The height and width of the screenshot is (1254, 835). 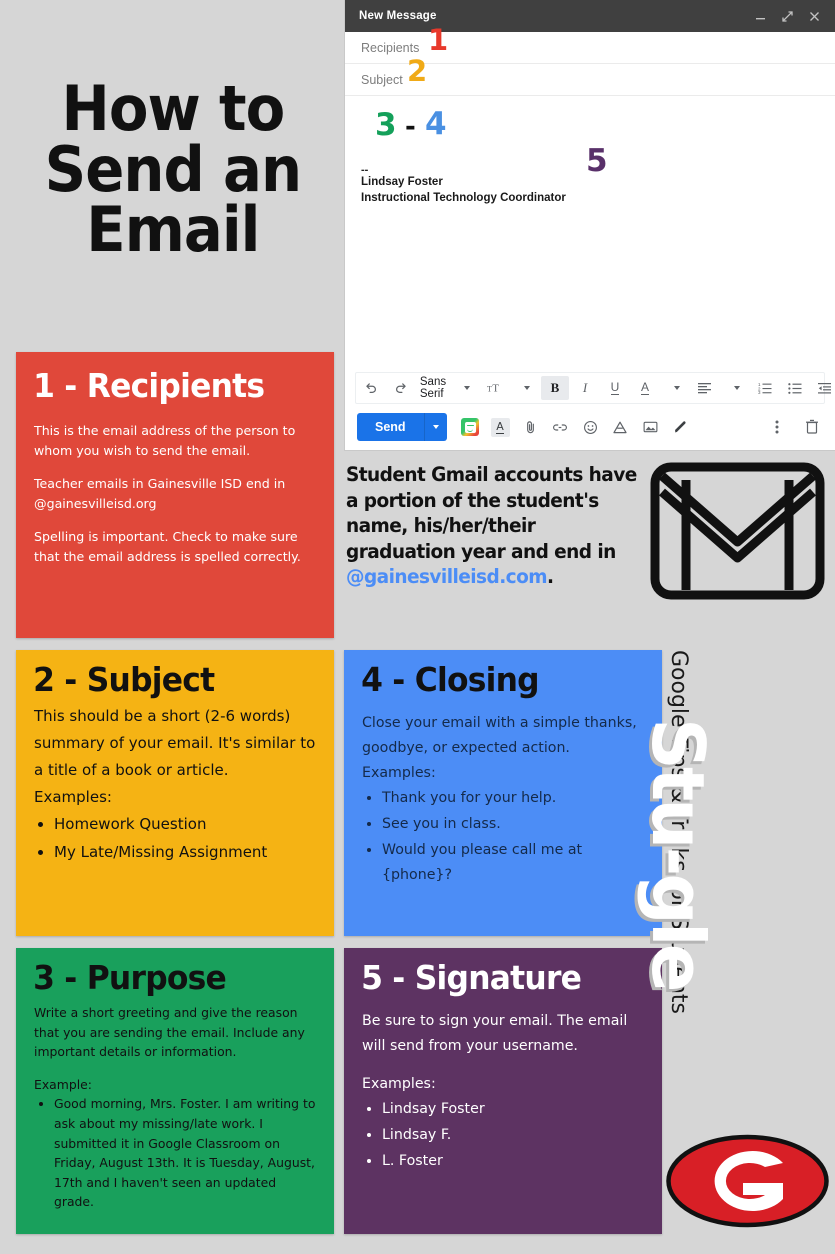 I want to click on trash-icon, so click(x=811, y=427).